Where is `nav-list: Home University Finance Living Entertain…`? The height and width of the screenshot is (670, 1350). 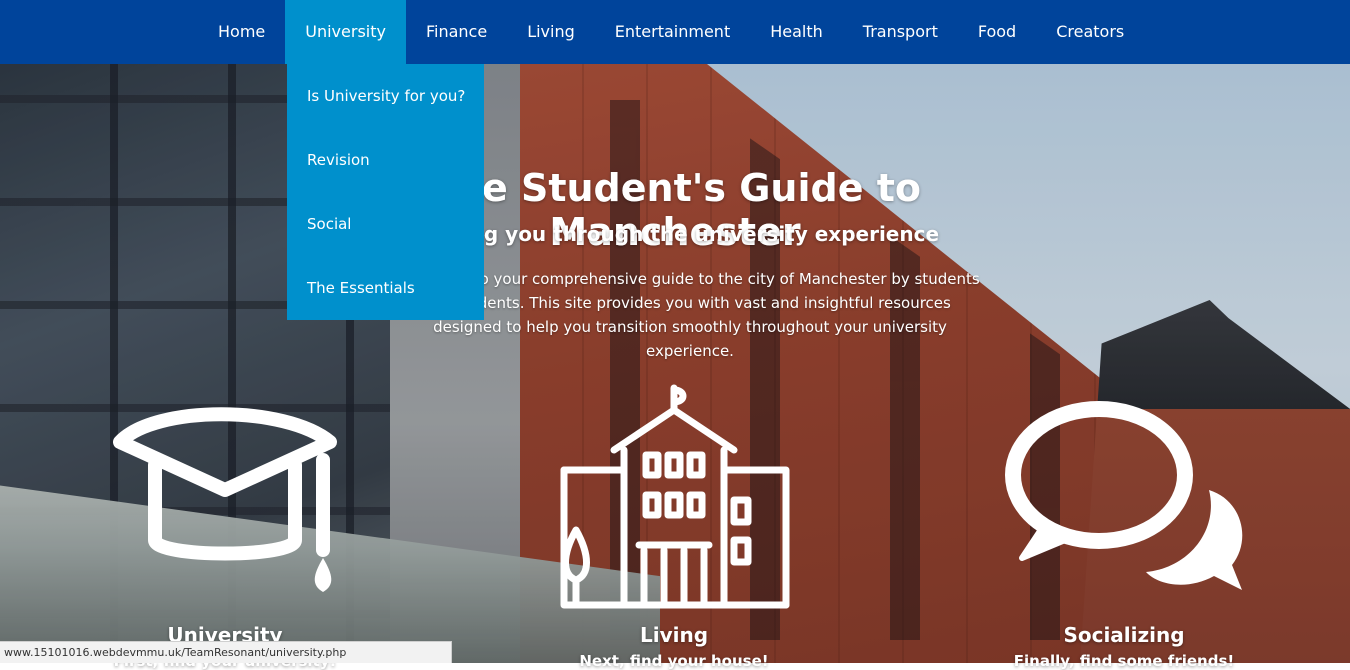
nav-list: Home University Finance Living Entertain… is located at coordinates (671, 32).